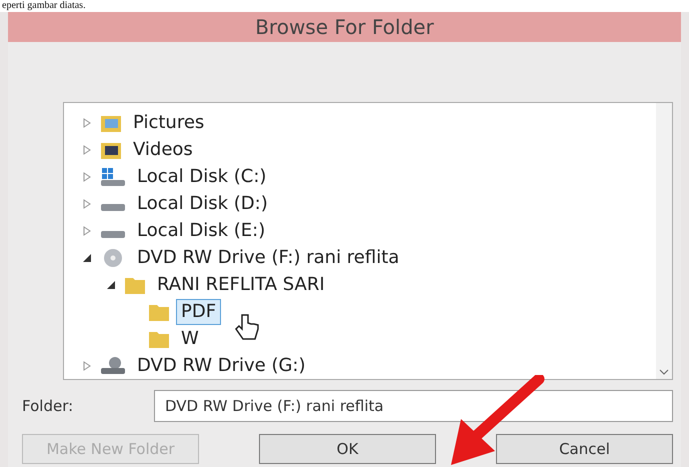 The height and width of the screenshot is (467, 689). Describe the element at coordinates (190, 339) in the screenshot. I see `folder-tree-item: W` at that location.